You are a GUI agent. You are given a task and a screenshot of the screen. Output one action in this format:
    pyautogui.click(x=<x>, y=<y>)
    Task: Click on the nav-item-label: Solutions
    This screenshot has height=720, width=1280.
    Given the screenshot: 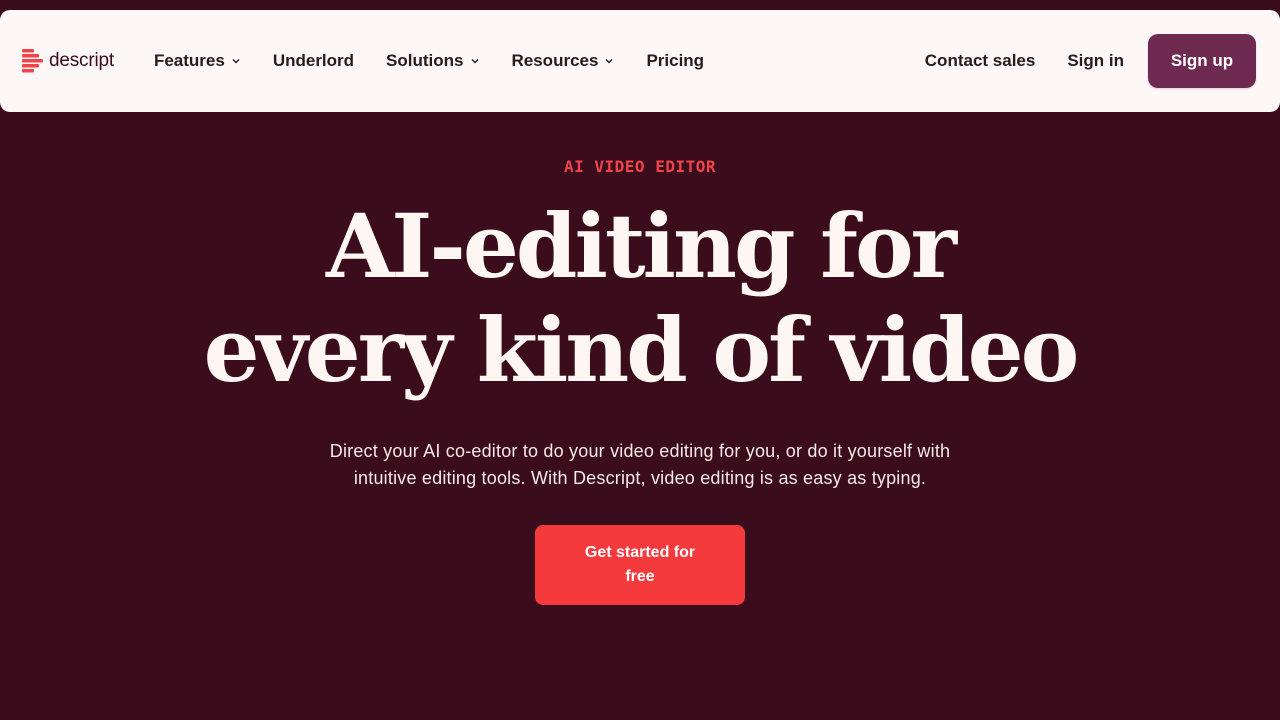 What is the action you would take?
    pyautogui.click(x=425, y=60)
    